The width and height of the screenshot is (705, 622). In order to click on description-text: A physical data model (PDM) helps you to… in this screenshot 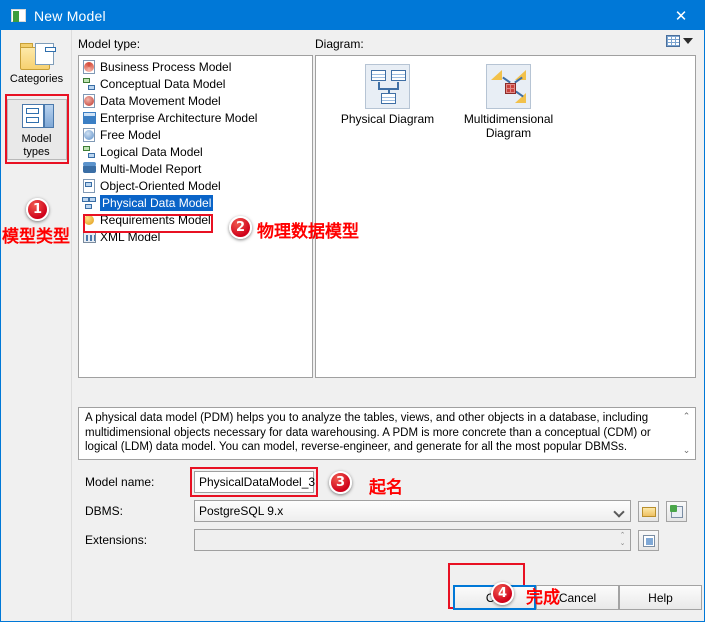, I will do `click(368, 432)`.